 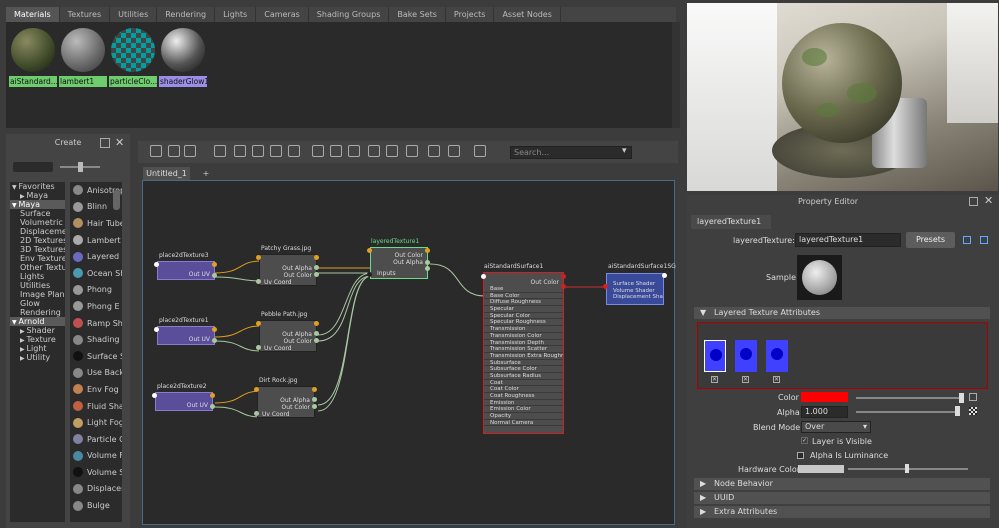 What do you see at coordinates (842, 484) in the screenshot?
I see `section-node-behavior: ▶ Node Behavior` at bounding box center [842, 484].